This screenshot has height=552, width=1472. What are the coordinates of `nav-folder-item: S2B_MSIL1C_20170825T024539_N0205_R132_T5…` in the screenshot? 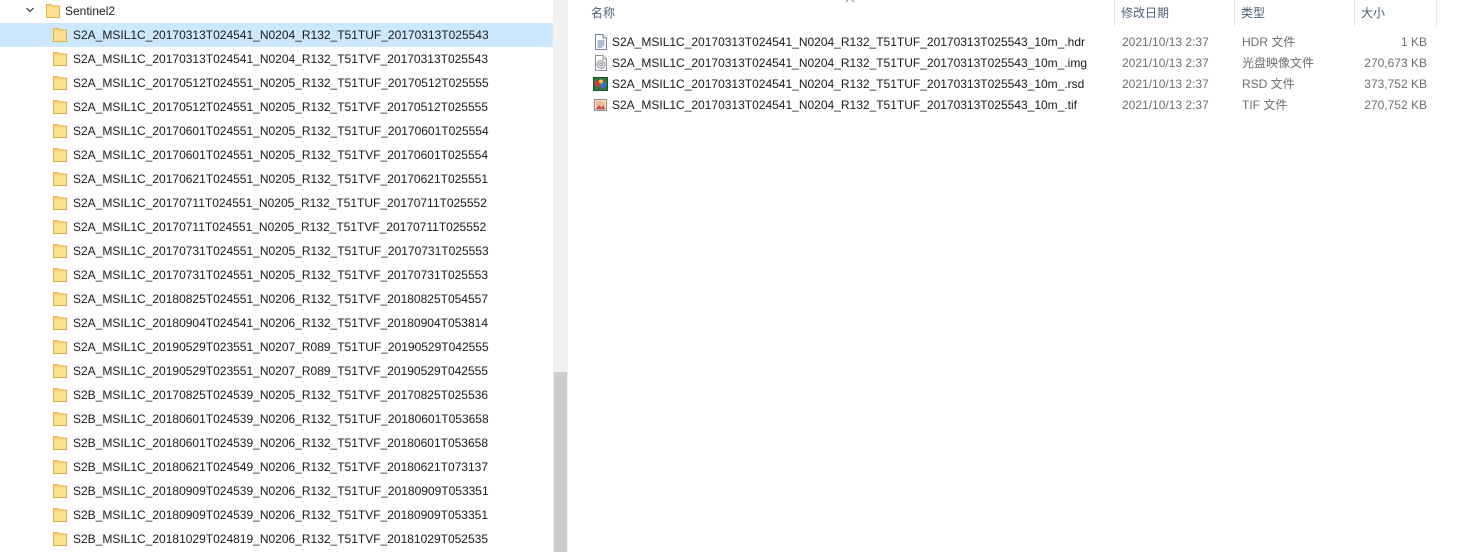 It's located at (276, 395).